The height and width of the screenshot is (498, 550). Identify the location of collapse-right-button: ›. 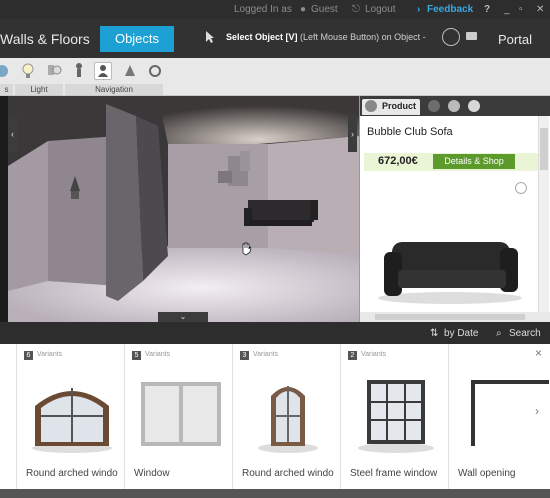
(352, 134).